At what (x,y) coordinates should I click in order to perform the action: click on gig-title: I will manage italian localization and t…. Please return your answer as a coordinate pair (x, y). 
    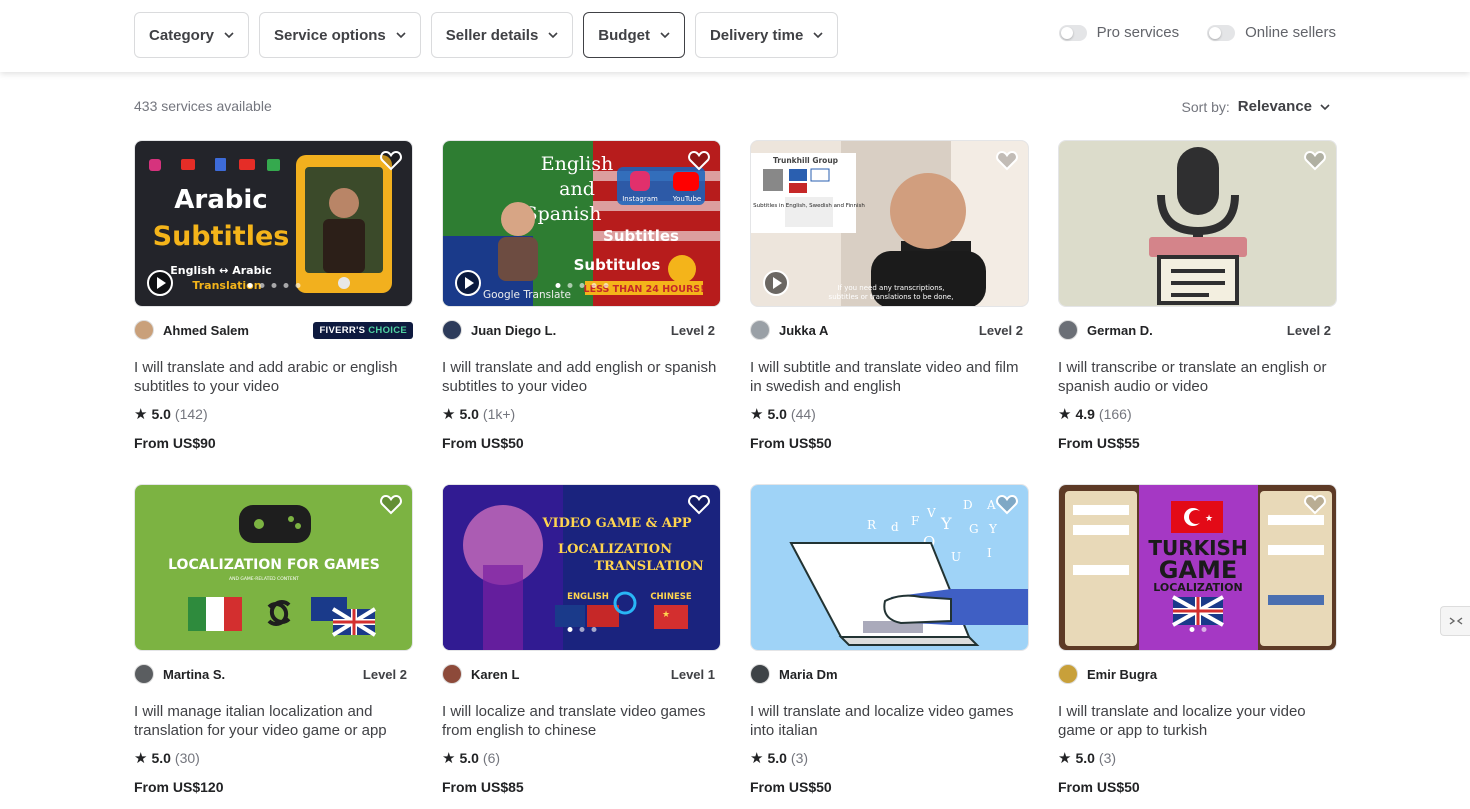
    Looking at the image, I should click on (273, 721).